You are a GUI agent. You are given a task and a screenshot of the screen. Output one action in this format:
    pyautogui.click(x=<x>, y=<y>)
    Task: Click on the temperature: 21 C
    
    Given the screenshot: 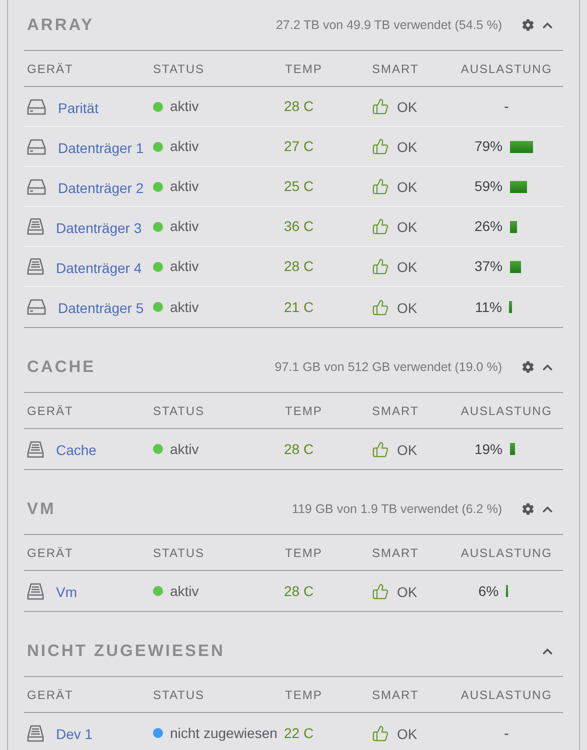 What is the action you would take?
    pyautogui.click(x=299, y=307)
    